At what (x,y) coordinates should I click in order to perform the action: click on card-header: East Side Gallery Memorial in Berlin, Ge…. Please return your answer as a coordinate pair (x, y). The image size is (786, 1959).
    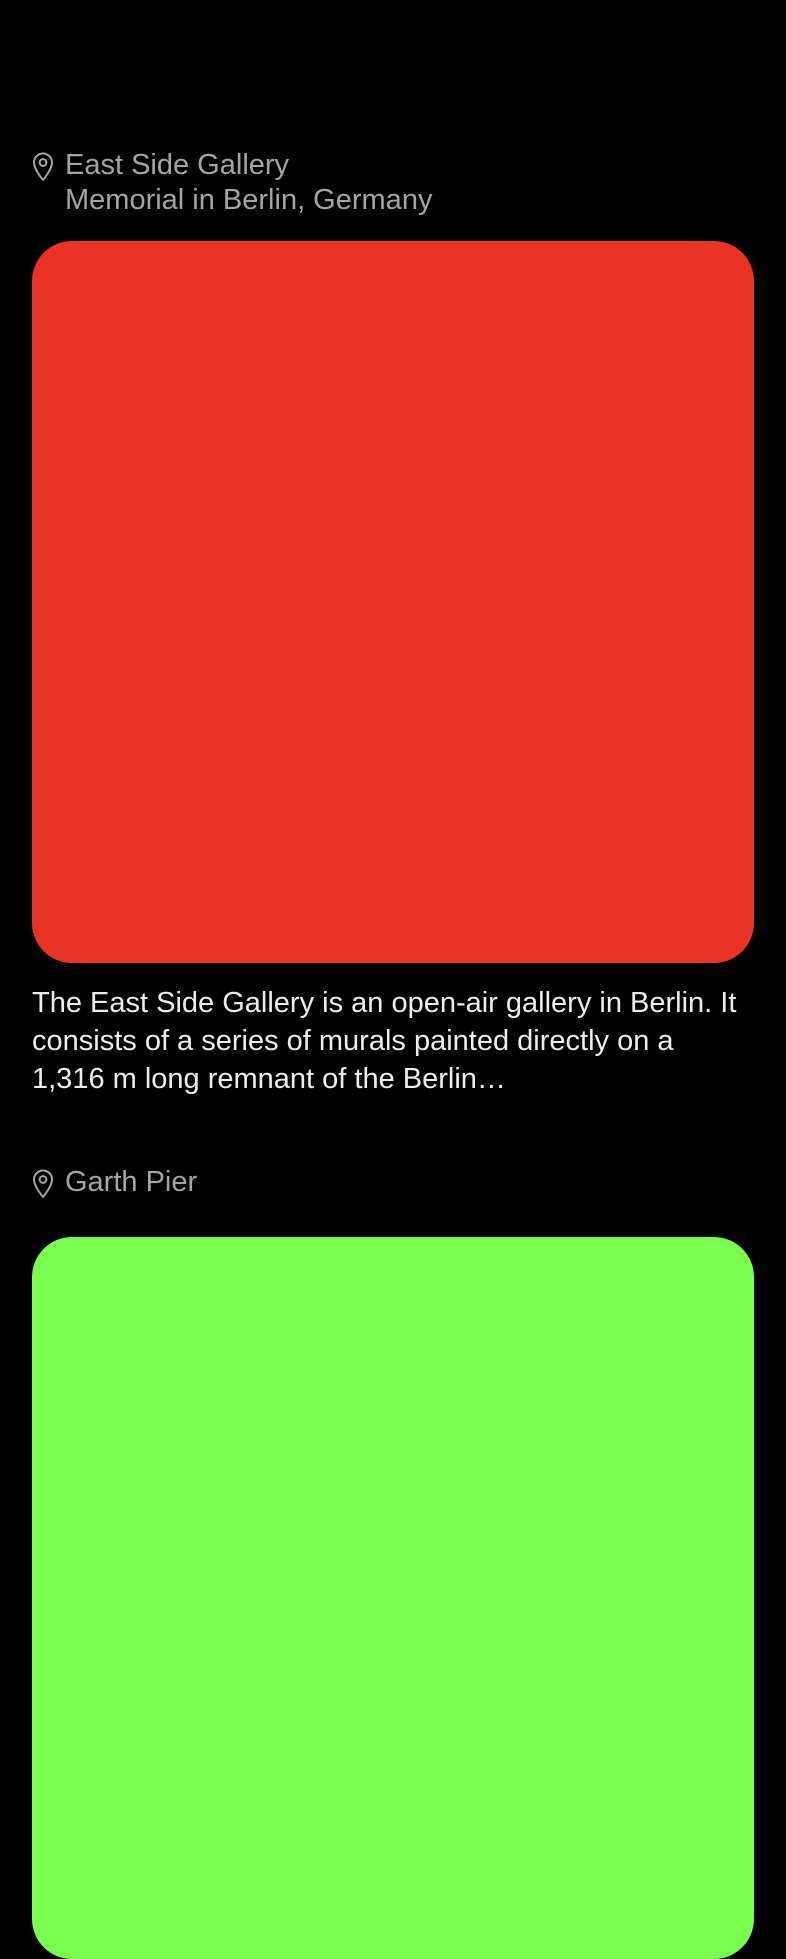
    Looking at the image, I should click on (393, 183).